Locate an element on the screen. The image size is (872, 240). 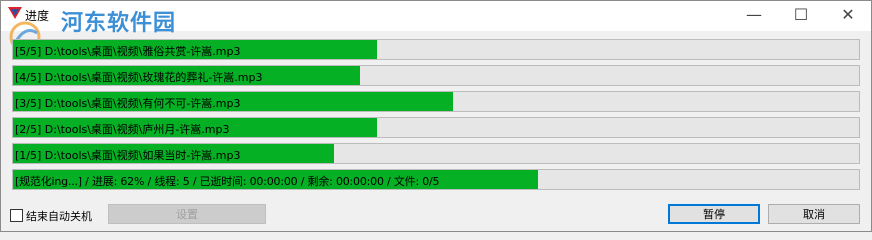
close-button: ✕ is located at coordinates (848, 16).